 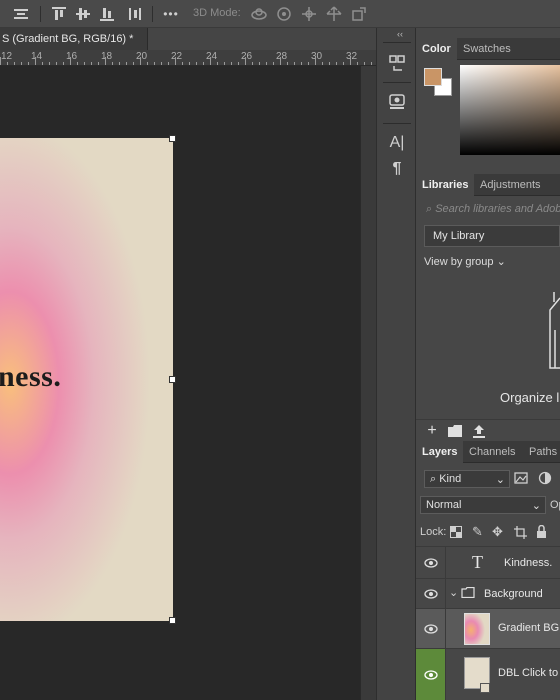 What do you see at coordinates (520, 534) in the screenshot?
I see `lock-artboard-icon` at bounding box center [520, 534].